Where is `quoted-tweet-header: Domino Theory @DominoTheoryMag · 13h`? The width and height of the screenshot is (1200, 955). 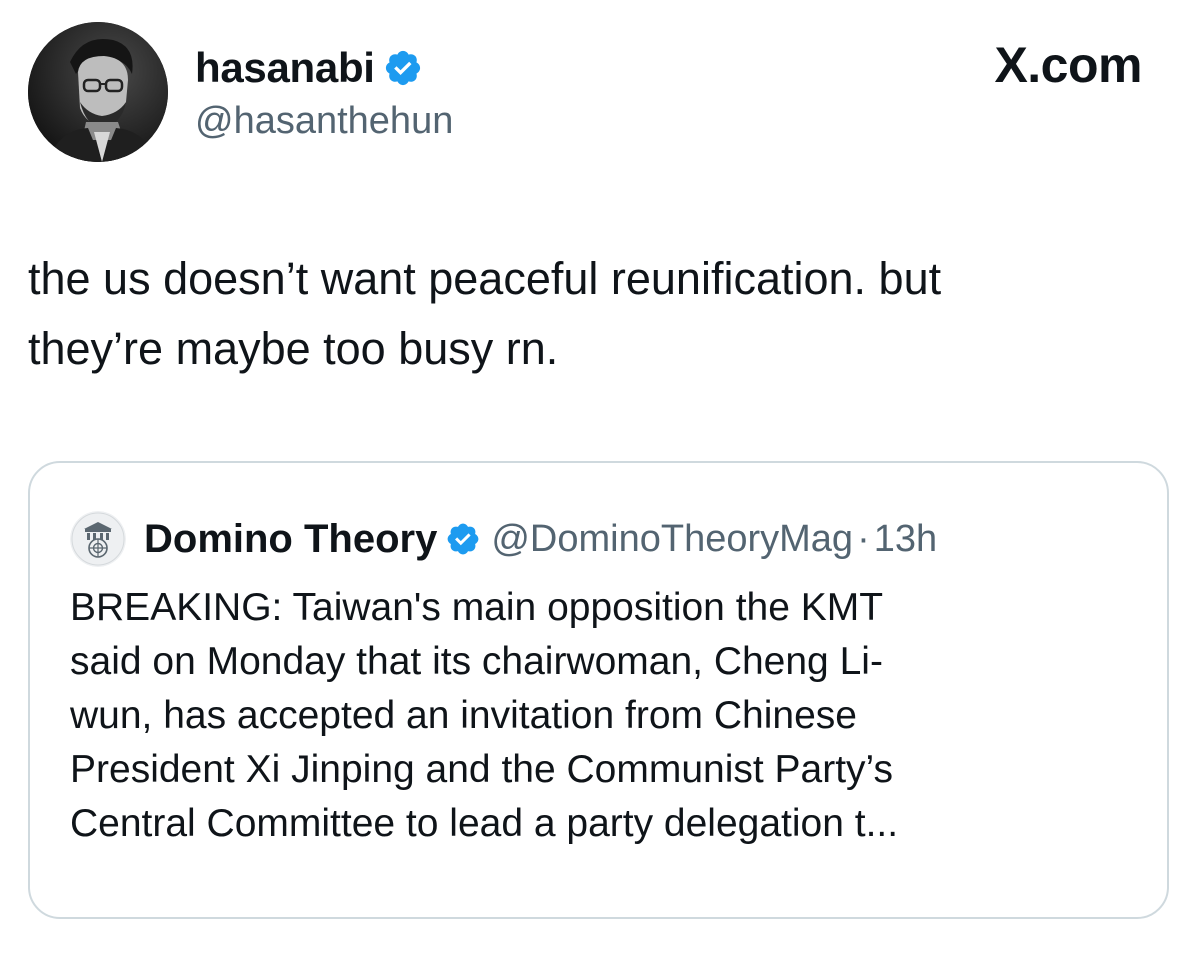
quoted-tweet-header: Domino Theory @DominoTheoryMag · 13h is located at coordinates (503, 539).